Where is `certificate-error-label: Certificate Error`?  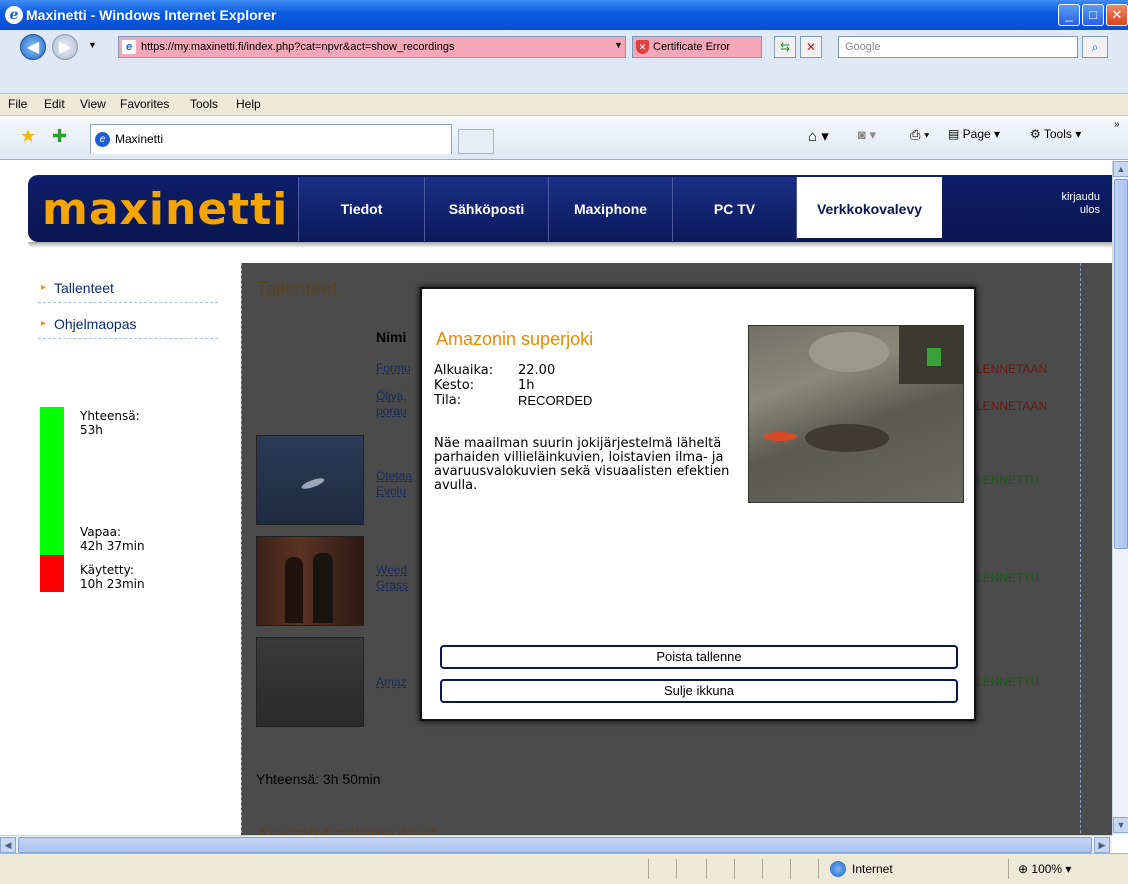 certificate-error-label: Certificate Error is located at coordinates (692, 47).